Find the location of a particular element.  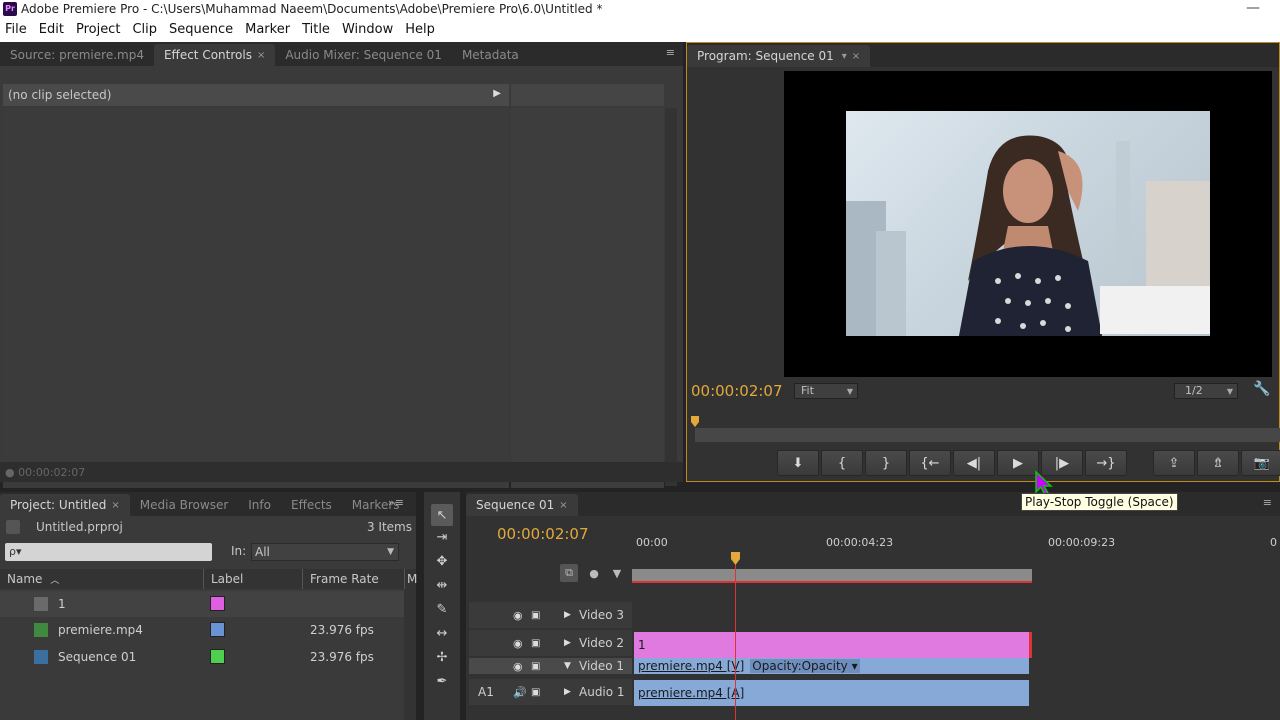

tab-media-browser: Media Browser is located at coordinates (184, 505).